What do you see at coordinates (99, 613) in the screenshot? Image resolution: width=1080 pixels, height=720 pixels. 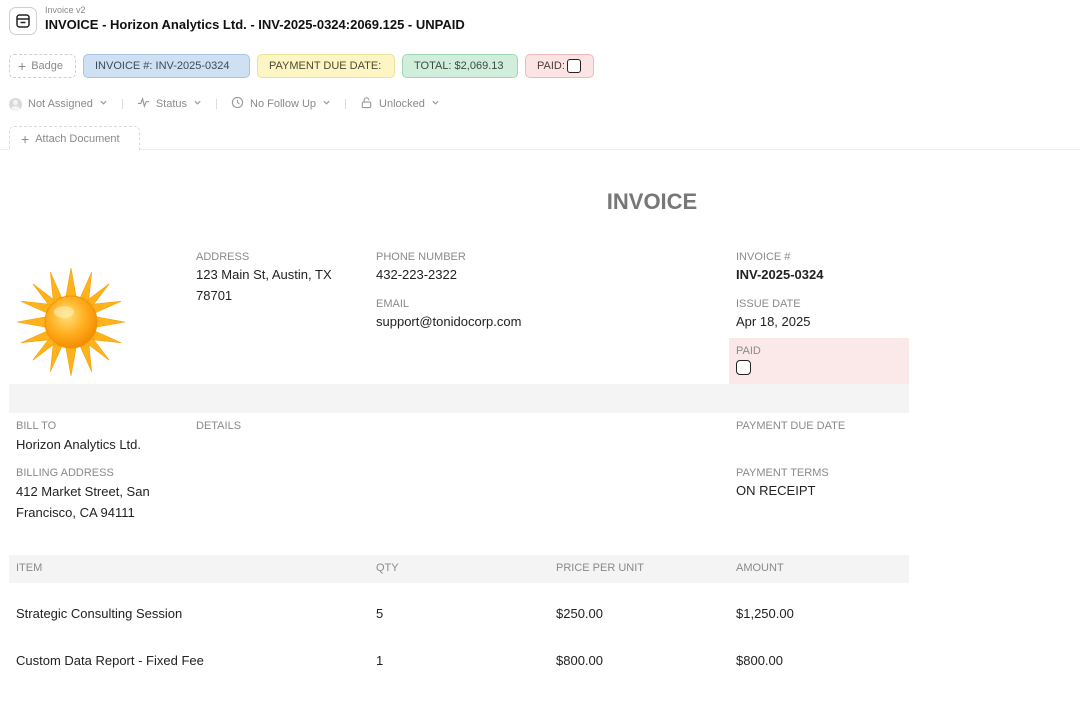 I see `item-name: Strategic Consulting Session` at bounding box center [99, 613].